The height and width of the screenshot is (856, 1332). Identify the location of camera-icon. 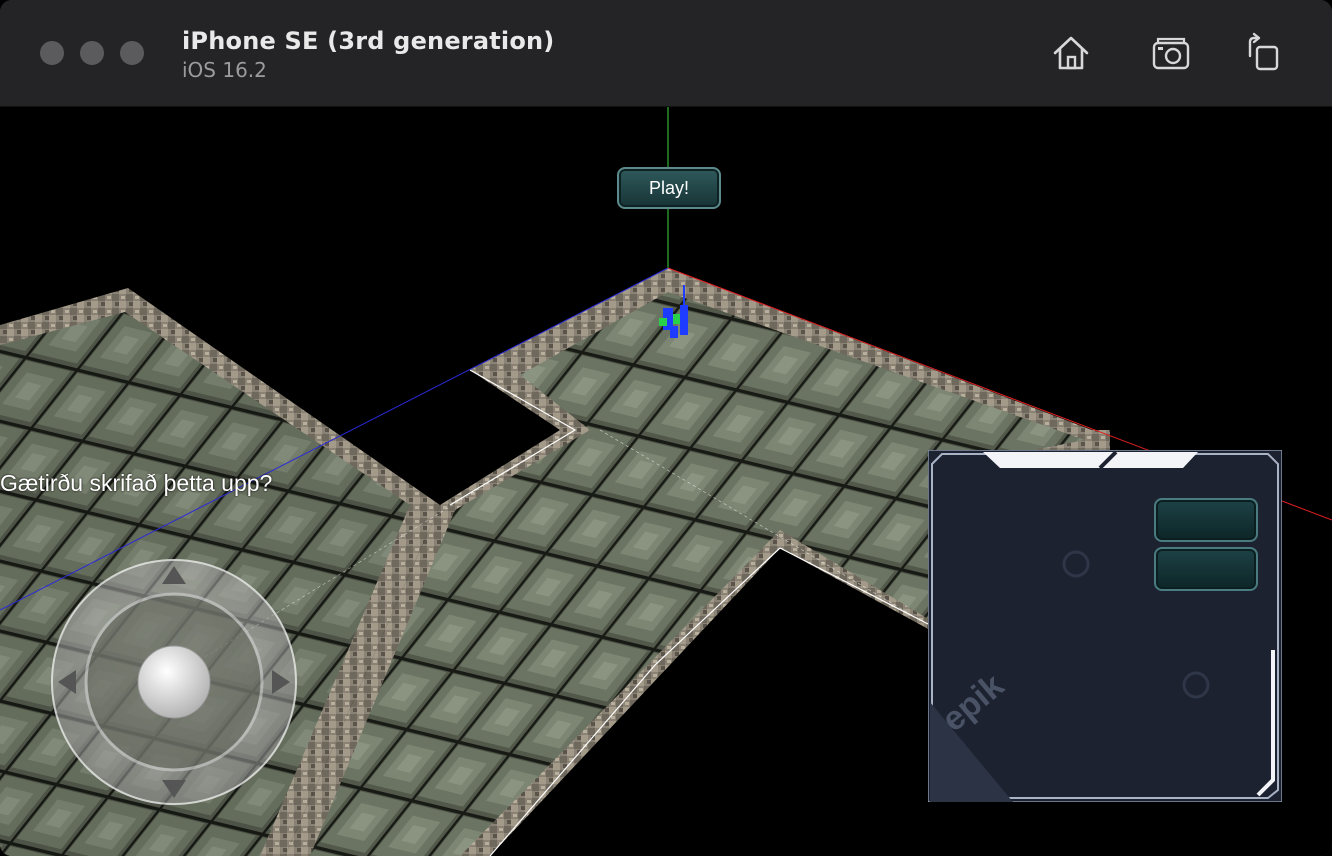
(1171, 53).